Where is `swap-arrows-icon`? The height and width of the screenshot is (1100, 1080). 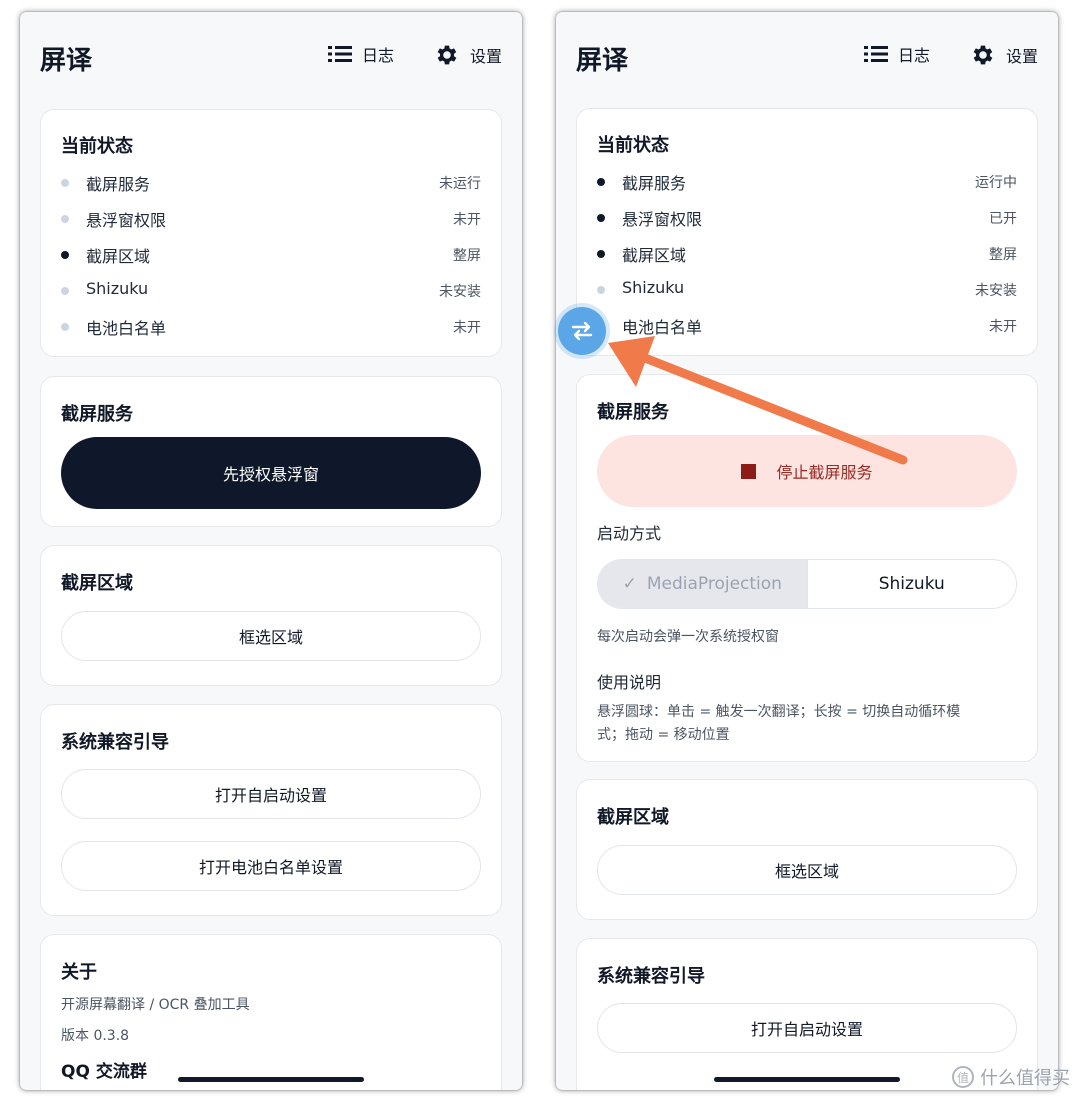
swap-arrows-icon is located at coordinates (582, 331).